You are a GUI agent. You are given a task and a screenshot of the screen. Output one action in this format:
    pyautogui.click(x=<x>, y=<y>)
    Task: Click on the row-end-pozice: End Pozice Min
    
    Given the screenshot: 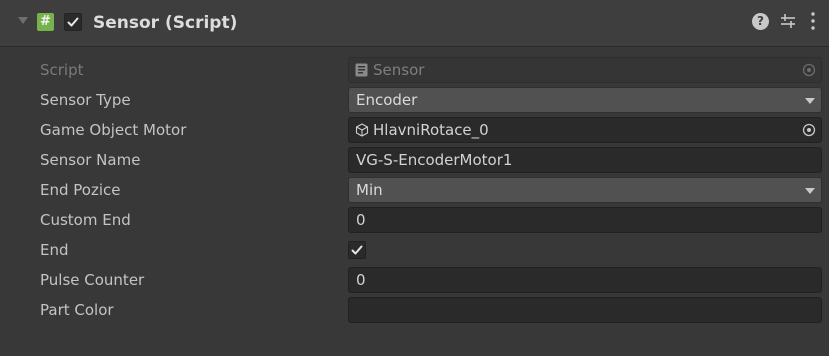 What is the action you would take?
    pyautogui.click(x=414, y=190)
    